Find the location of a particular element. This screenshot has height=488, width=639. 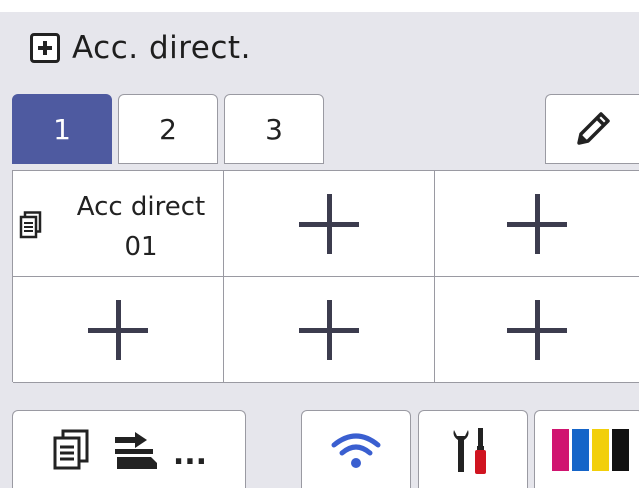

tab-2: 2 is located at coordinates (168, 129).